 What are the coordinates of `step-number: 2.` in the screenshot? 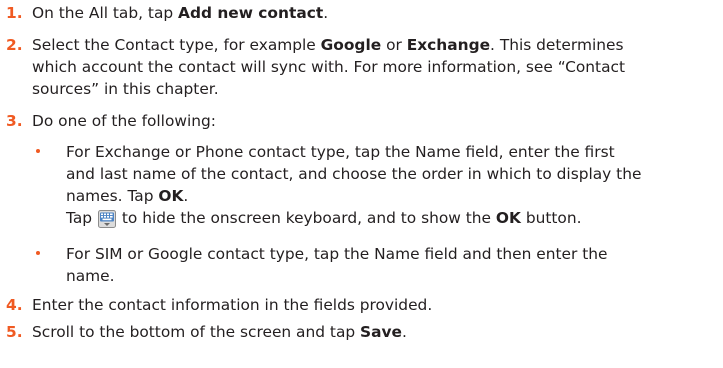 It's located at (14, 45).